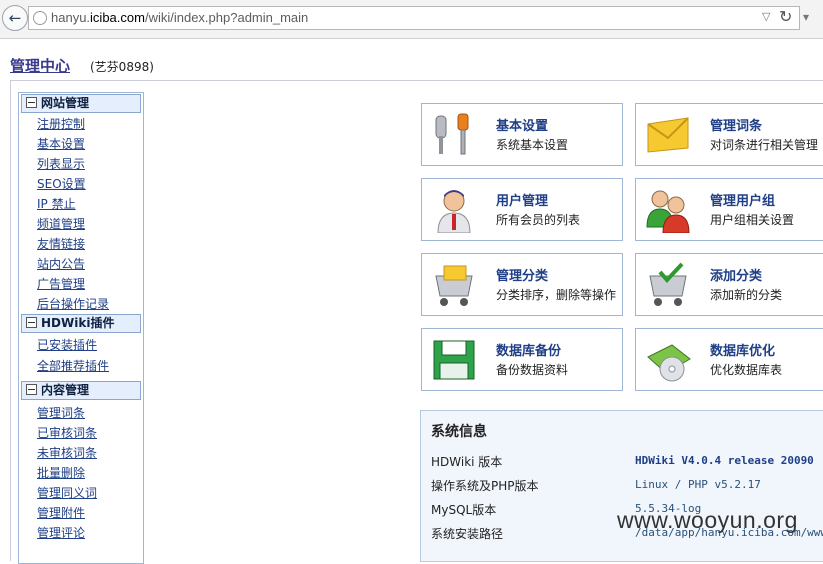 The image size is (823, 564). I want to click on tile-title: 数据库优化, so click(742, 349).